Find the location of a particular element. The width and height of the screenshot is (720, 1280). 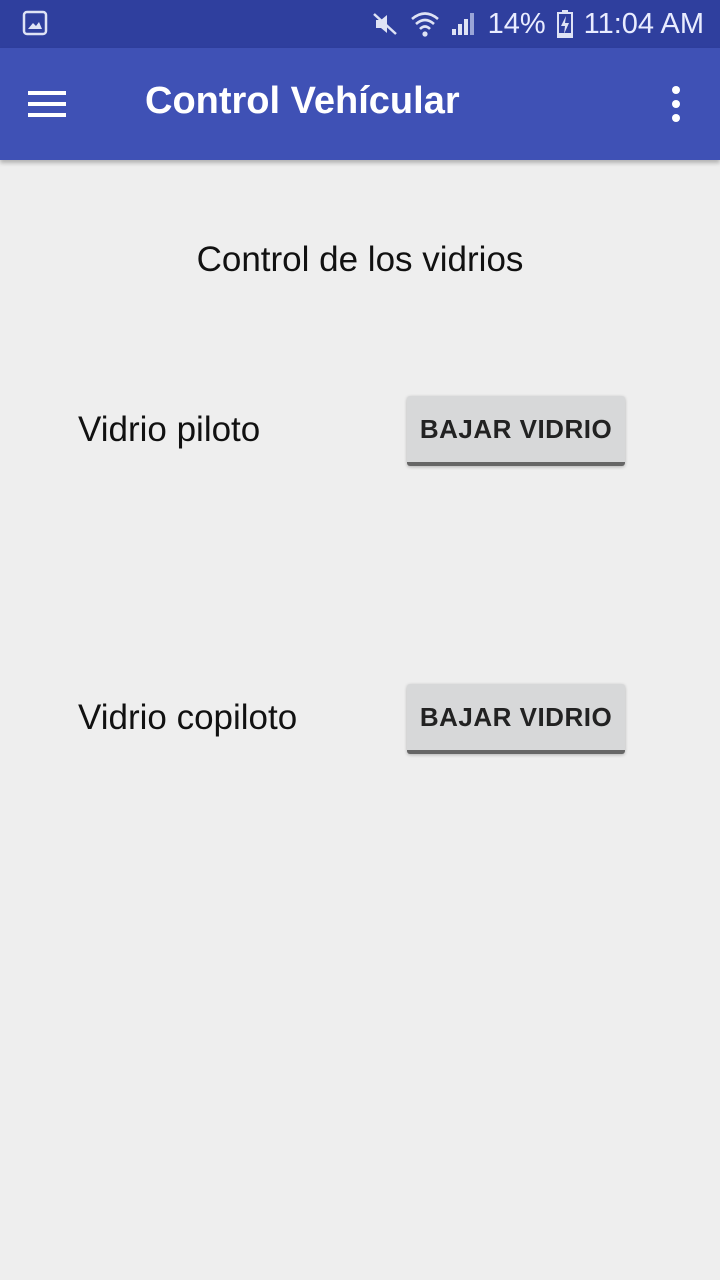

bajar-vidrio-copiloto-button: BAJAR VIDRIO is located at coordinates (516, 719).